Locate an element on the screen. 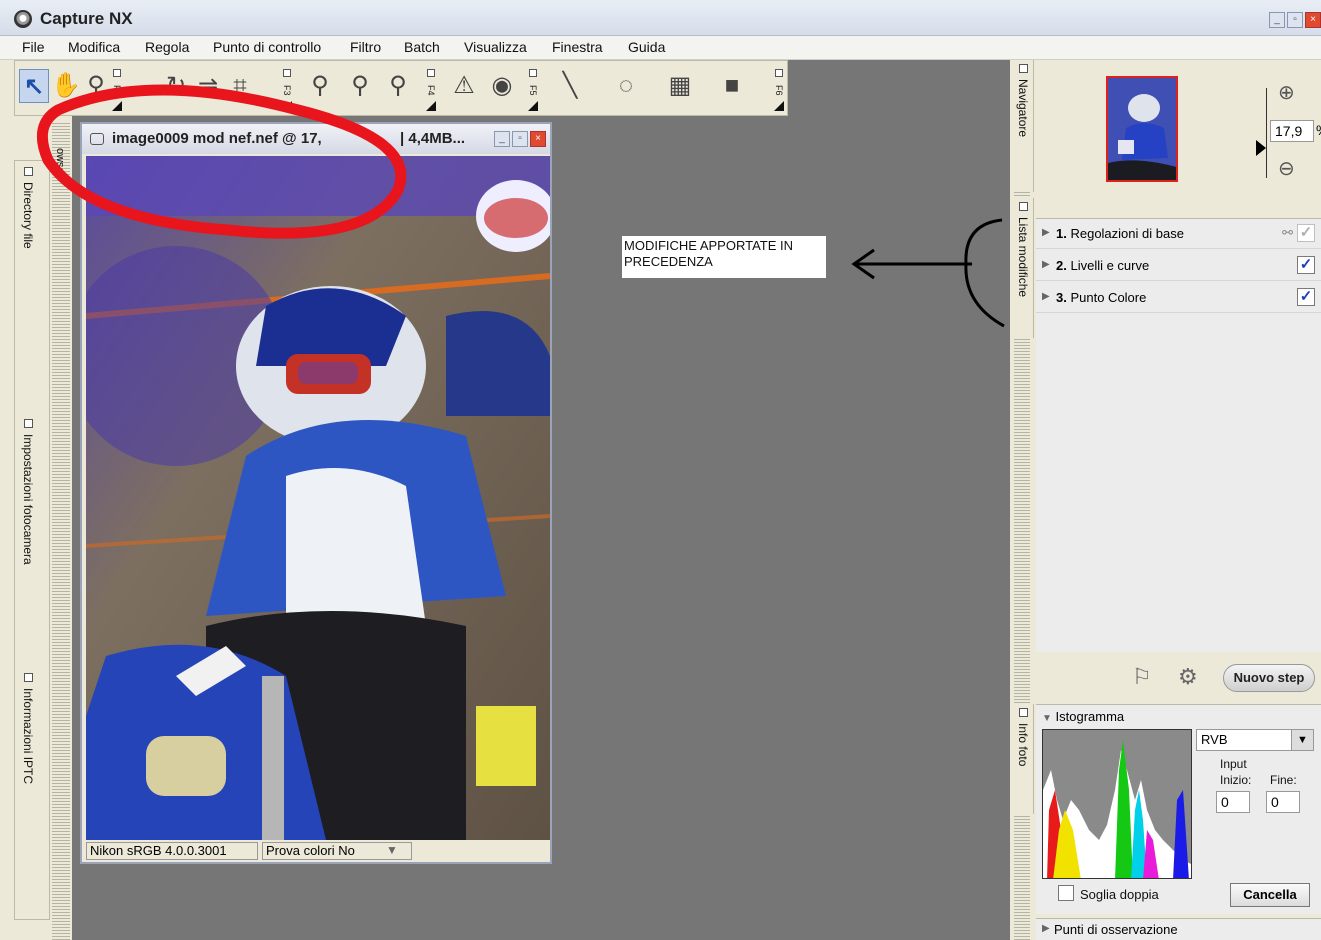 This screenshot has height=940, width=1321. observation-points-label: Punti di osservazione is located at coordinates (1116, 929).